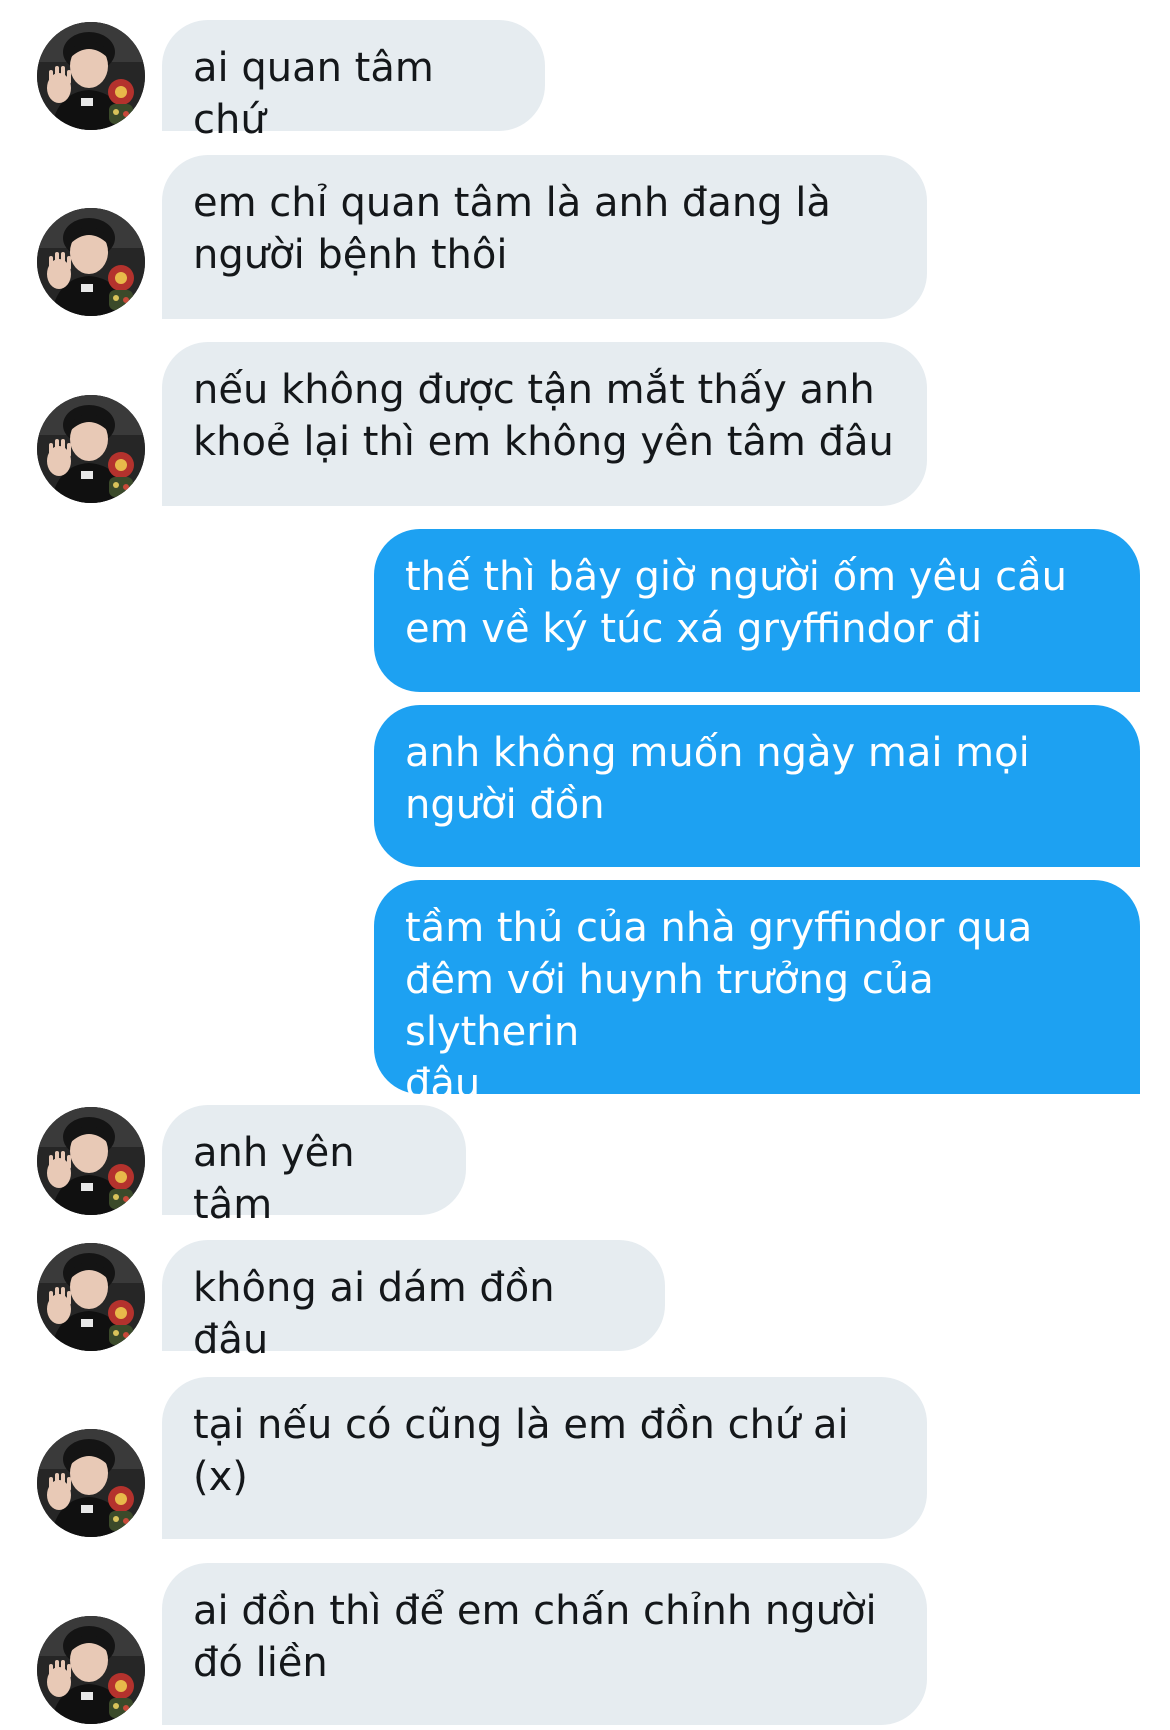 The height and width of the screenshot is (1730, 1170). What do you see at coordinates (544, 1458) in the screenshot?
I see `message-bubble-incoming: tại nếu có cũng là em đồn chứ ai (x)` at bounding box center [544, 1458].